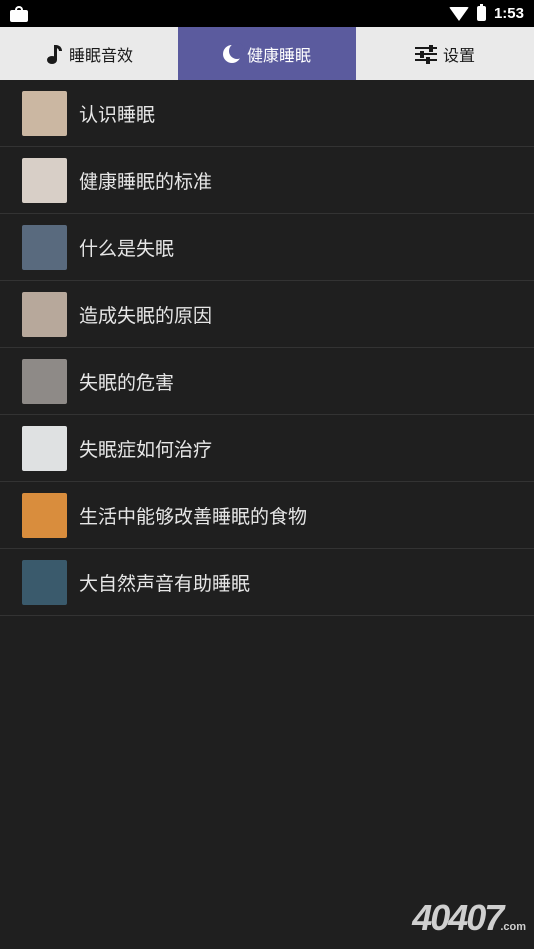  What do you see at coordinates (458, 13) in the screenshot?
I see `wifi-icon` at bounding box center [458, 13].